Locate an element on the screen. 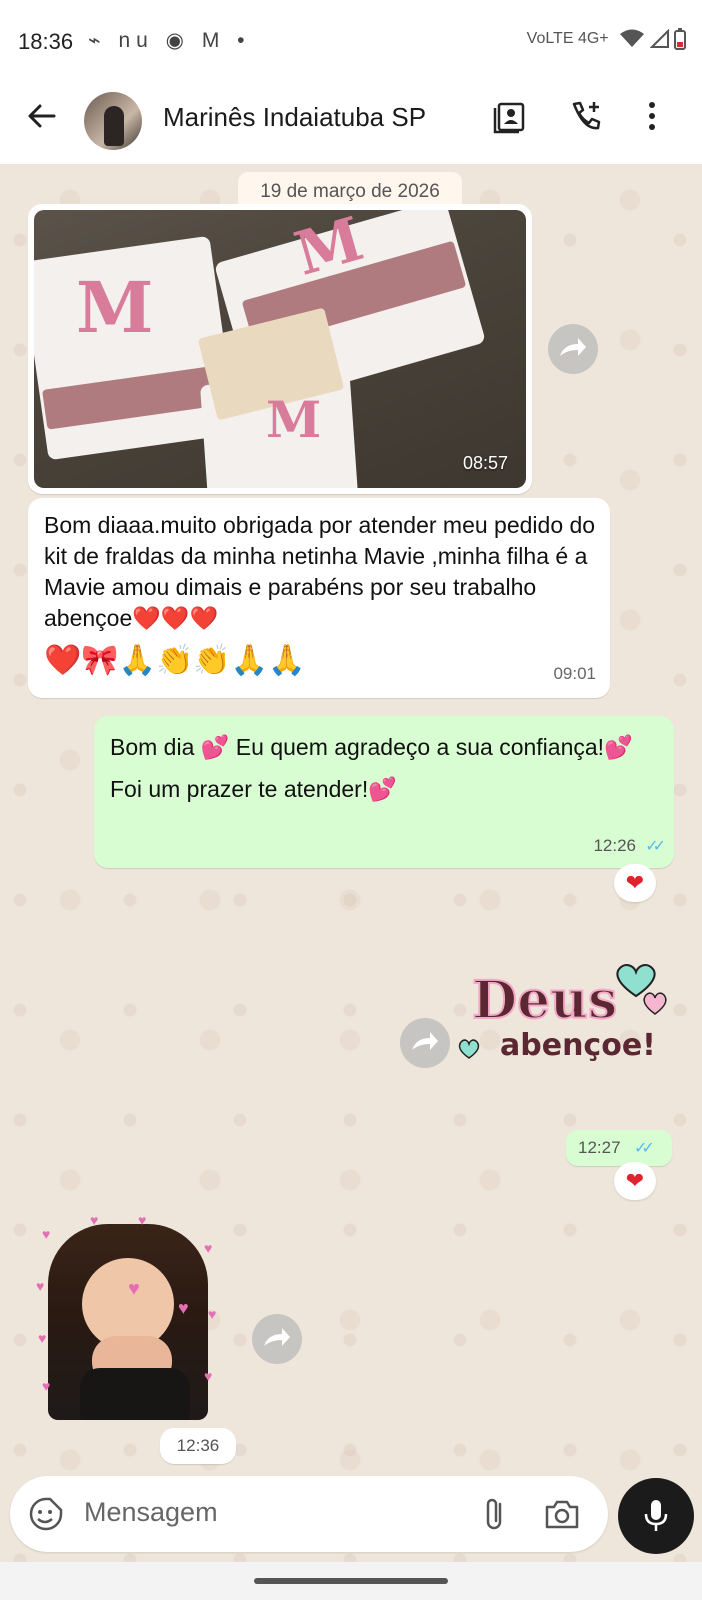 The image size is (702, 1600). sticker-deus-time-chip: 12:27 ✓✓ is located at coordinates (619, 1148).